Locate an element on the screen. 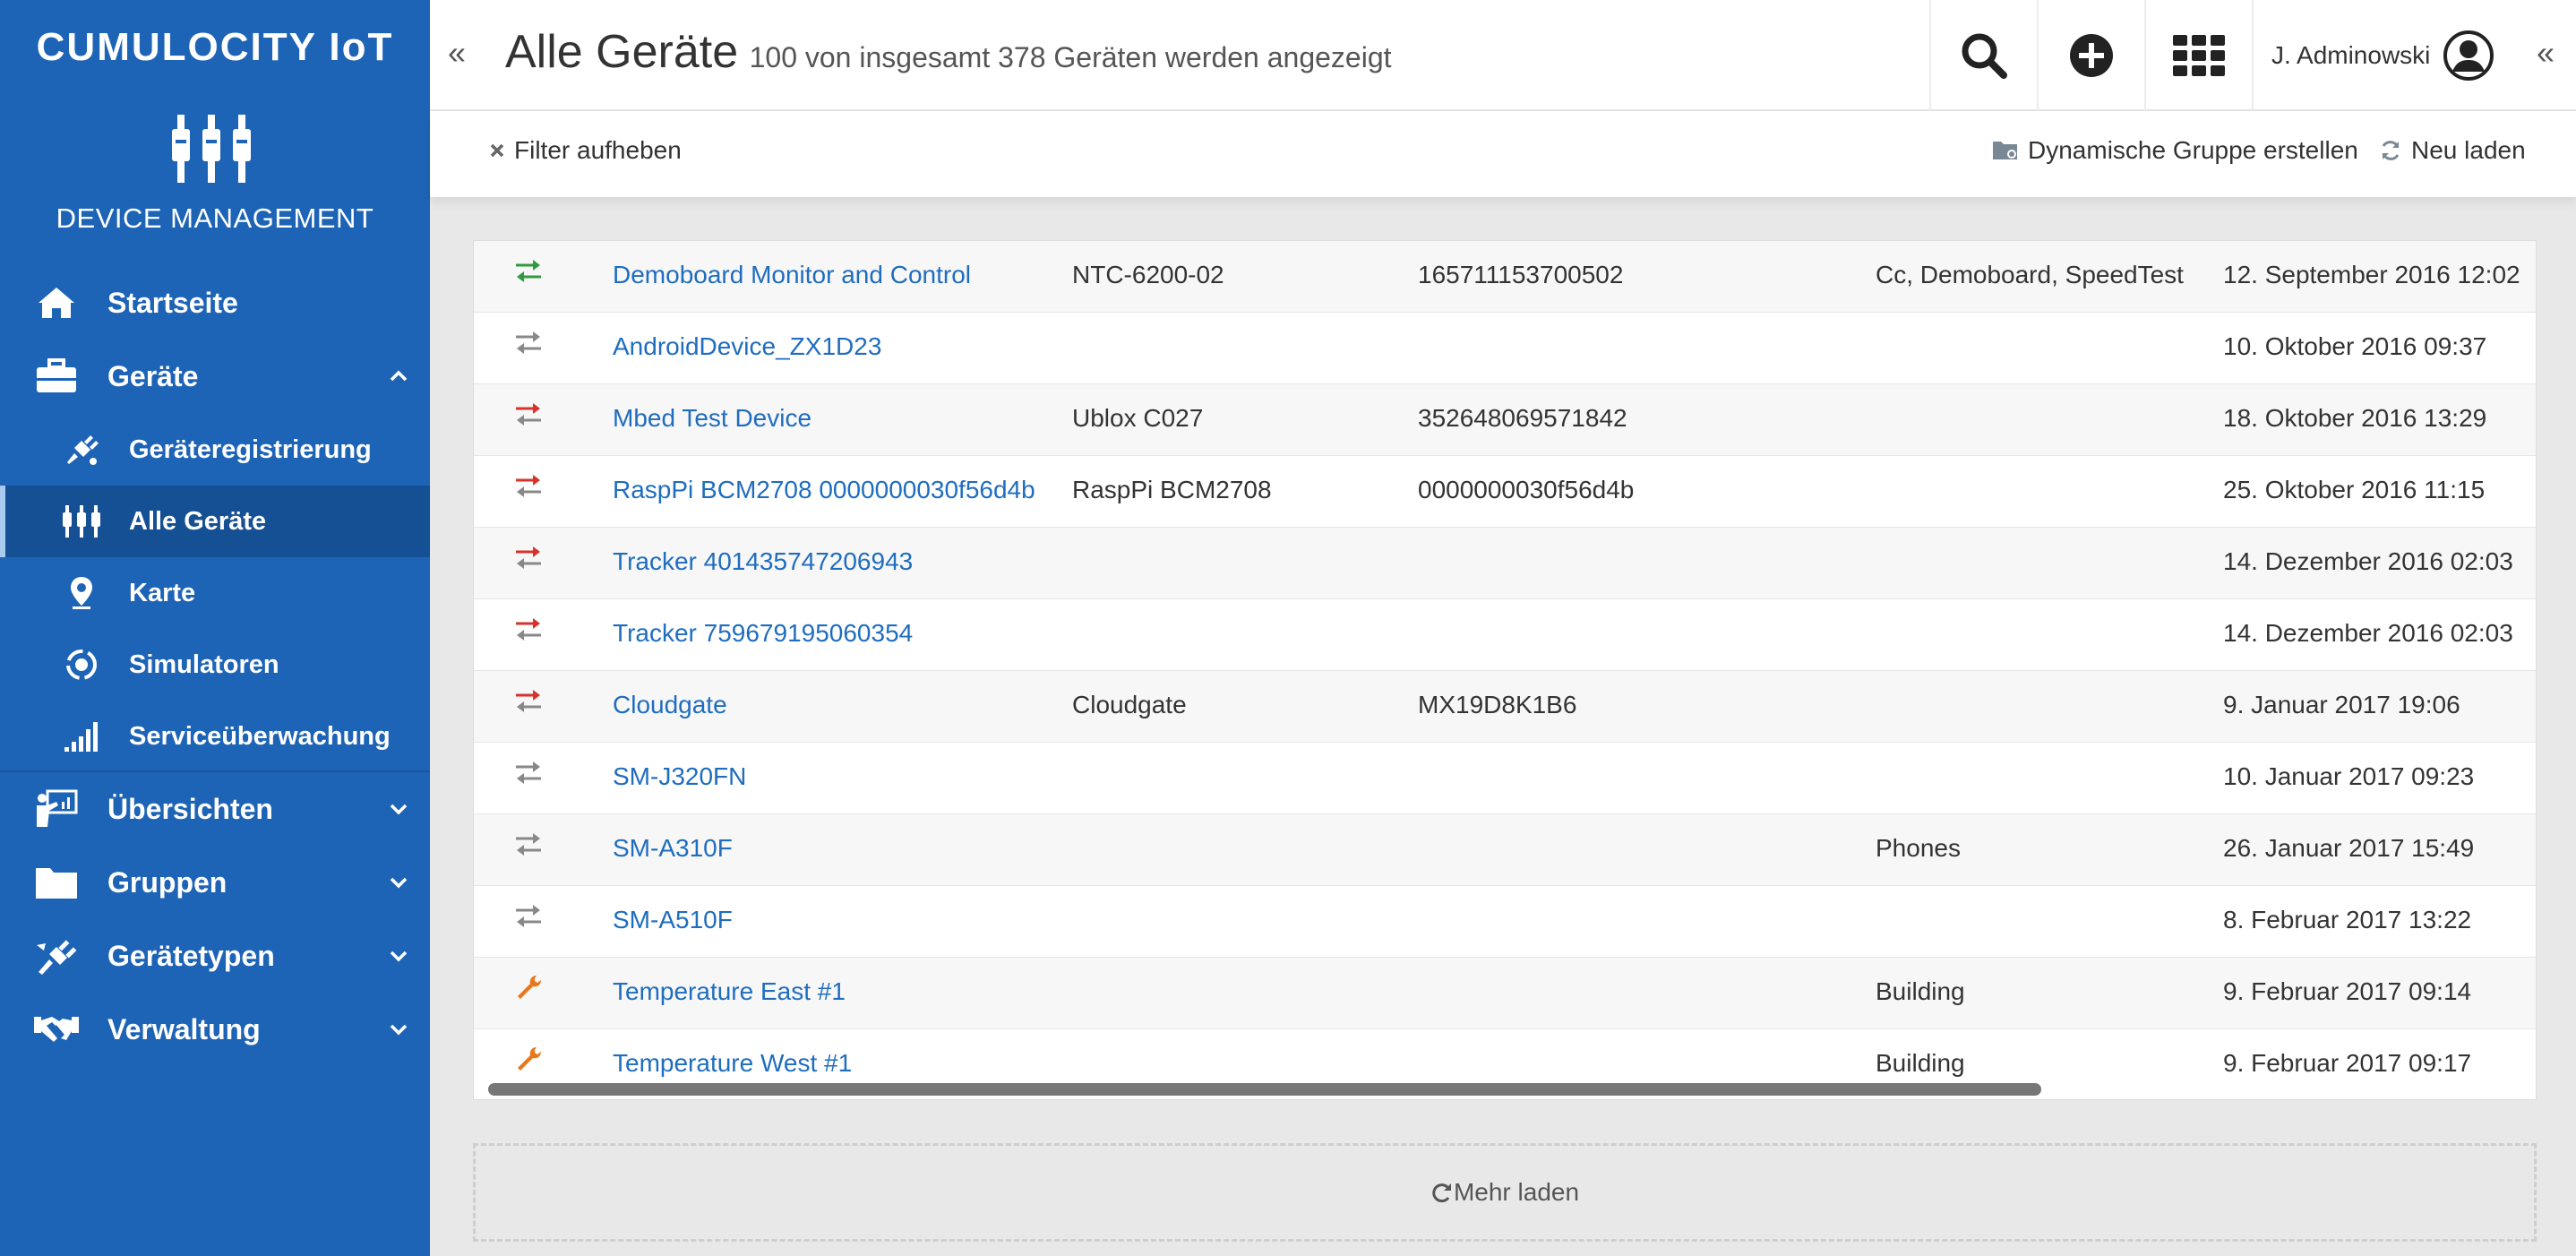 This screenshot has width=2576, height=1256. nav-device-types: Gerätetypen is located at coordinates (215, 956).